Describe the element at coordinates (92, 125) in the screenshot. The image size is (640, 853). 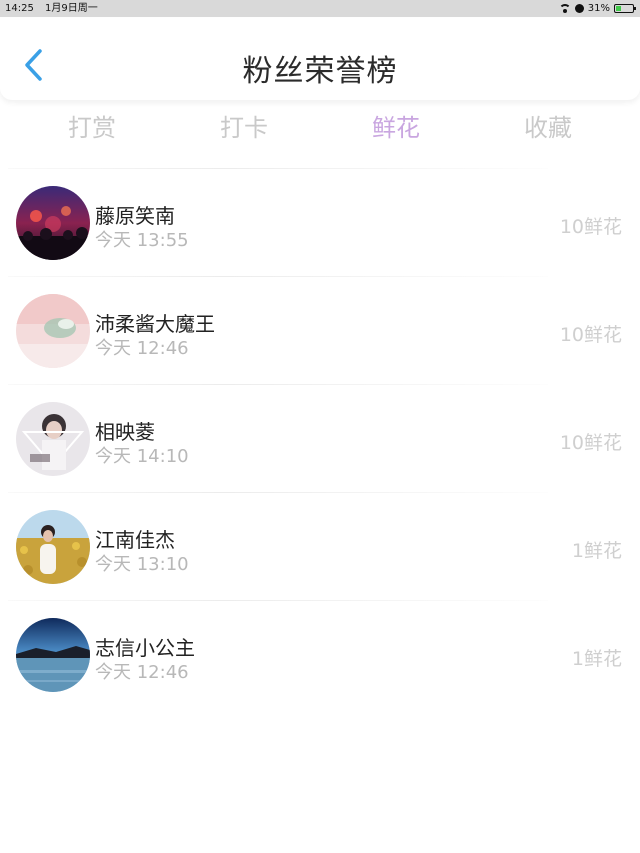
I see `tab-reward: 打赏` at that location.